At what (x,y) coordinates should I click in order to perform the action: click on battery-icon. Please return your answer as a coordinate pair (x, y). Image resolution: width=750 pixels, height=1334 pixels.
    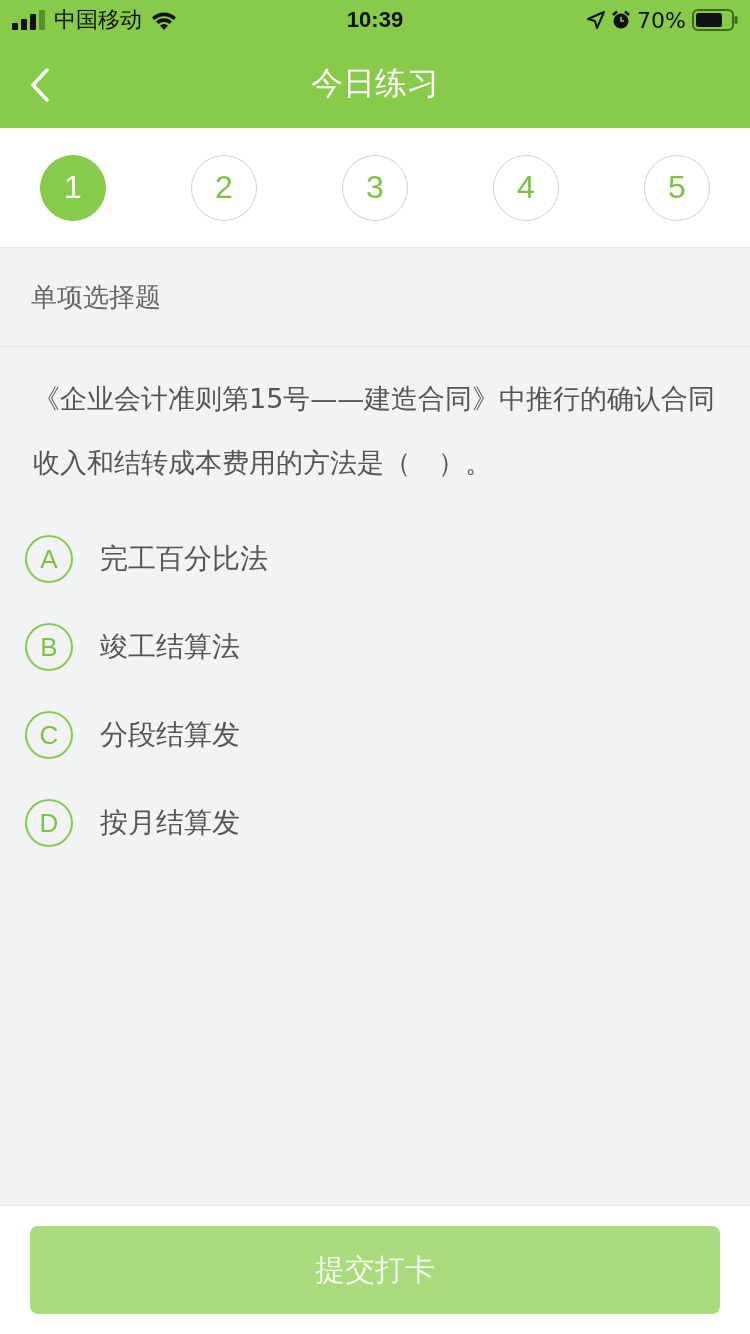
    Looking at the image, I should click on (715, 20).